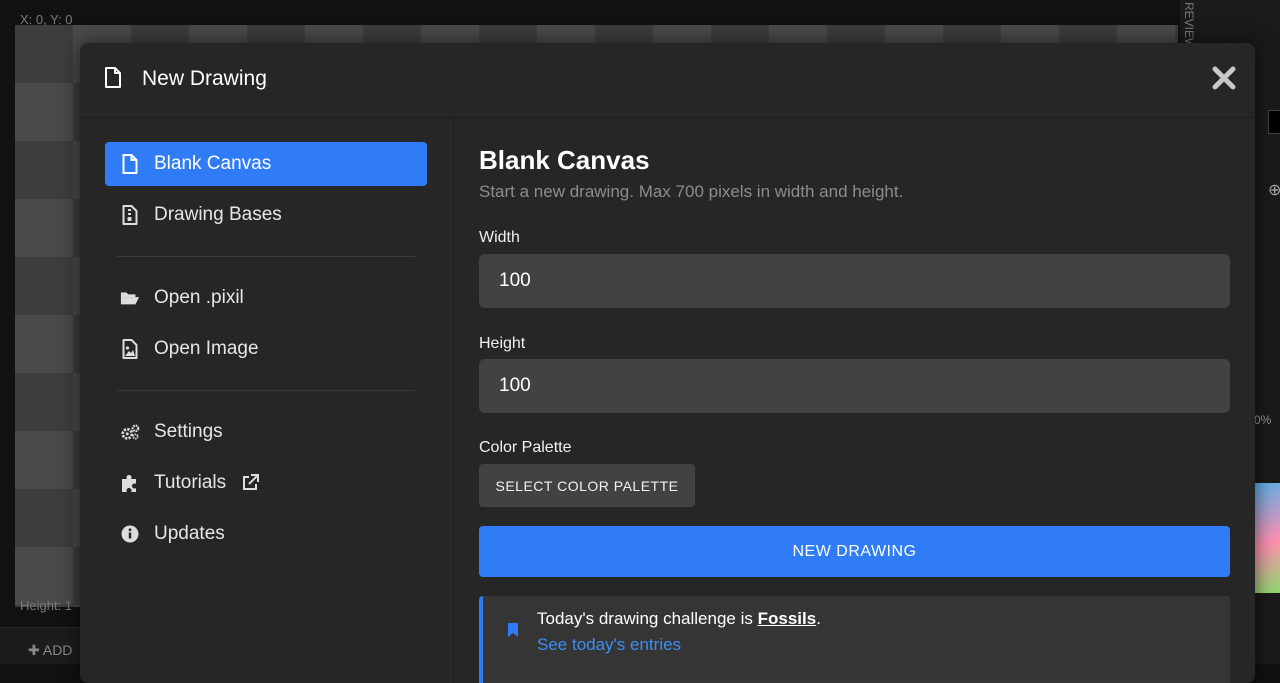 The width and height of the screenshot is (1280, 683). Describe the element at coordinates (513, 632) in the screenshot. I see `bookmark-icon` at that location.